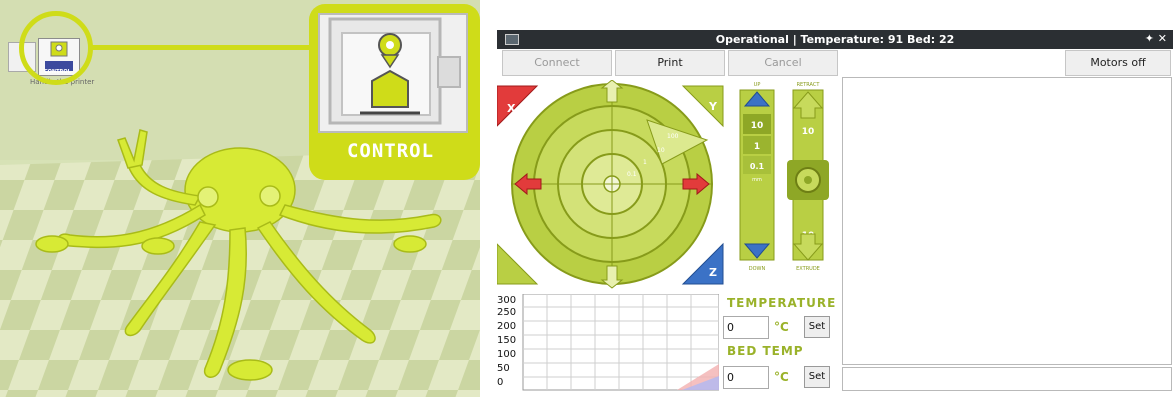 This screenshot has width=1173, height=397. I want to click on graph-tick-0: 0, so click(500, 382).